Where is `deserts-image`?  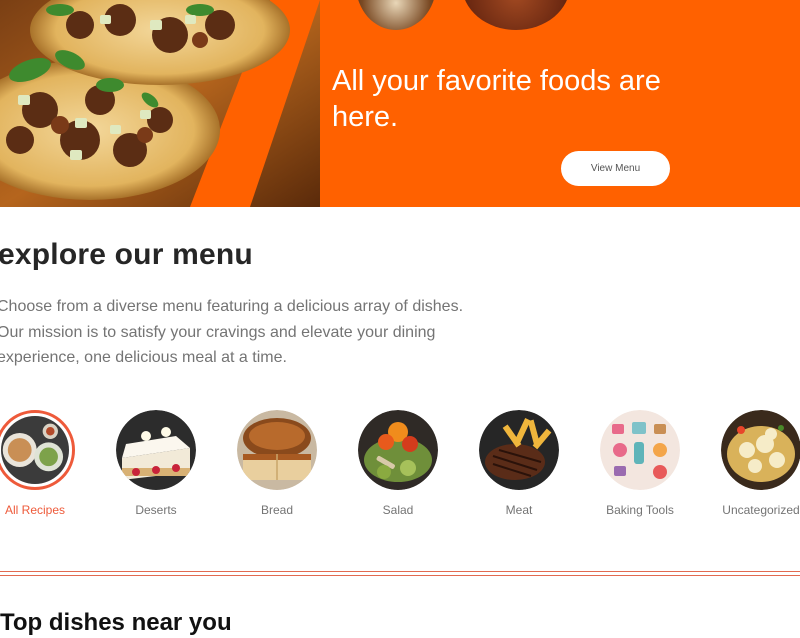
deserts-image is located at coordinates (156, 450).